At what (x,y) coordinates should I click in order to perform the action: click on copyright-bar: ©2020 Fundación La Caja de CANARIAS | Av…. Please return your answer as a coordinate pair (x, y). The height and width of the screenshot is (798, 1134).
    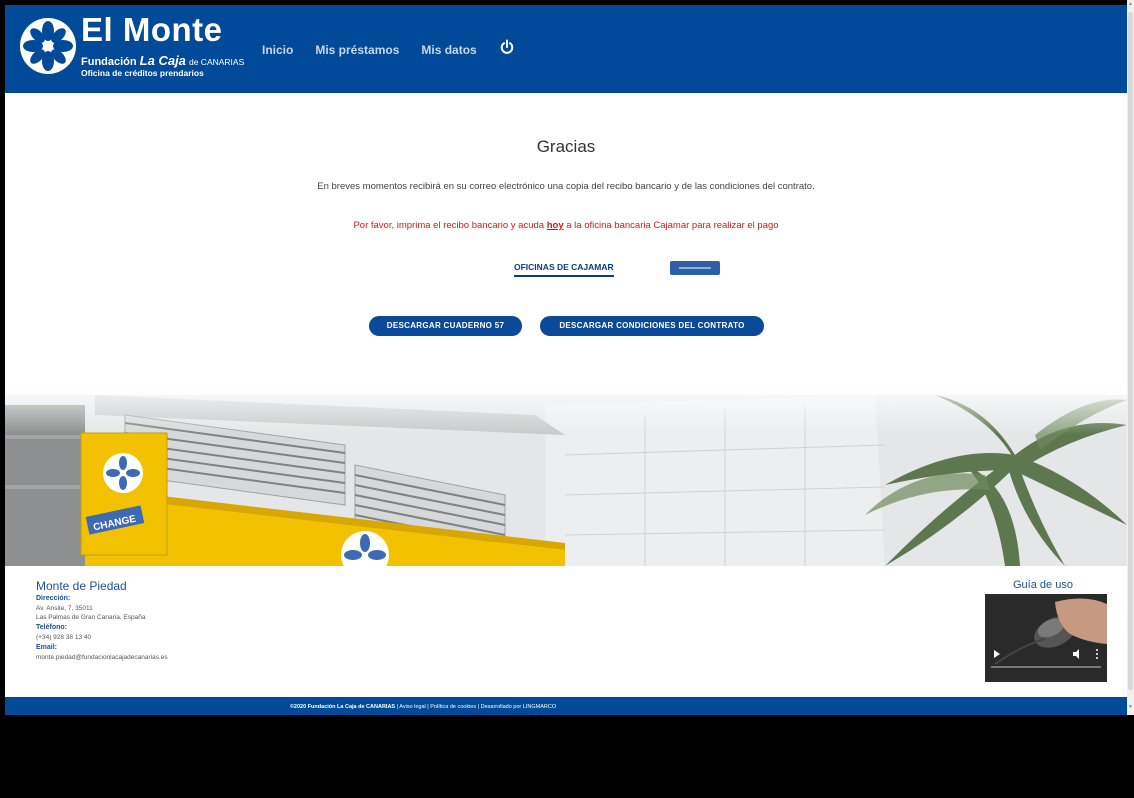
    Looking at the image, I should click on (566, 706).